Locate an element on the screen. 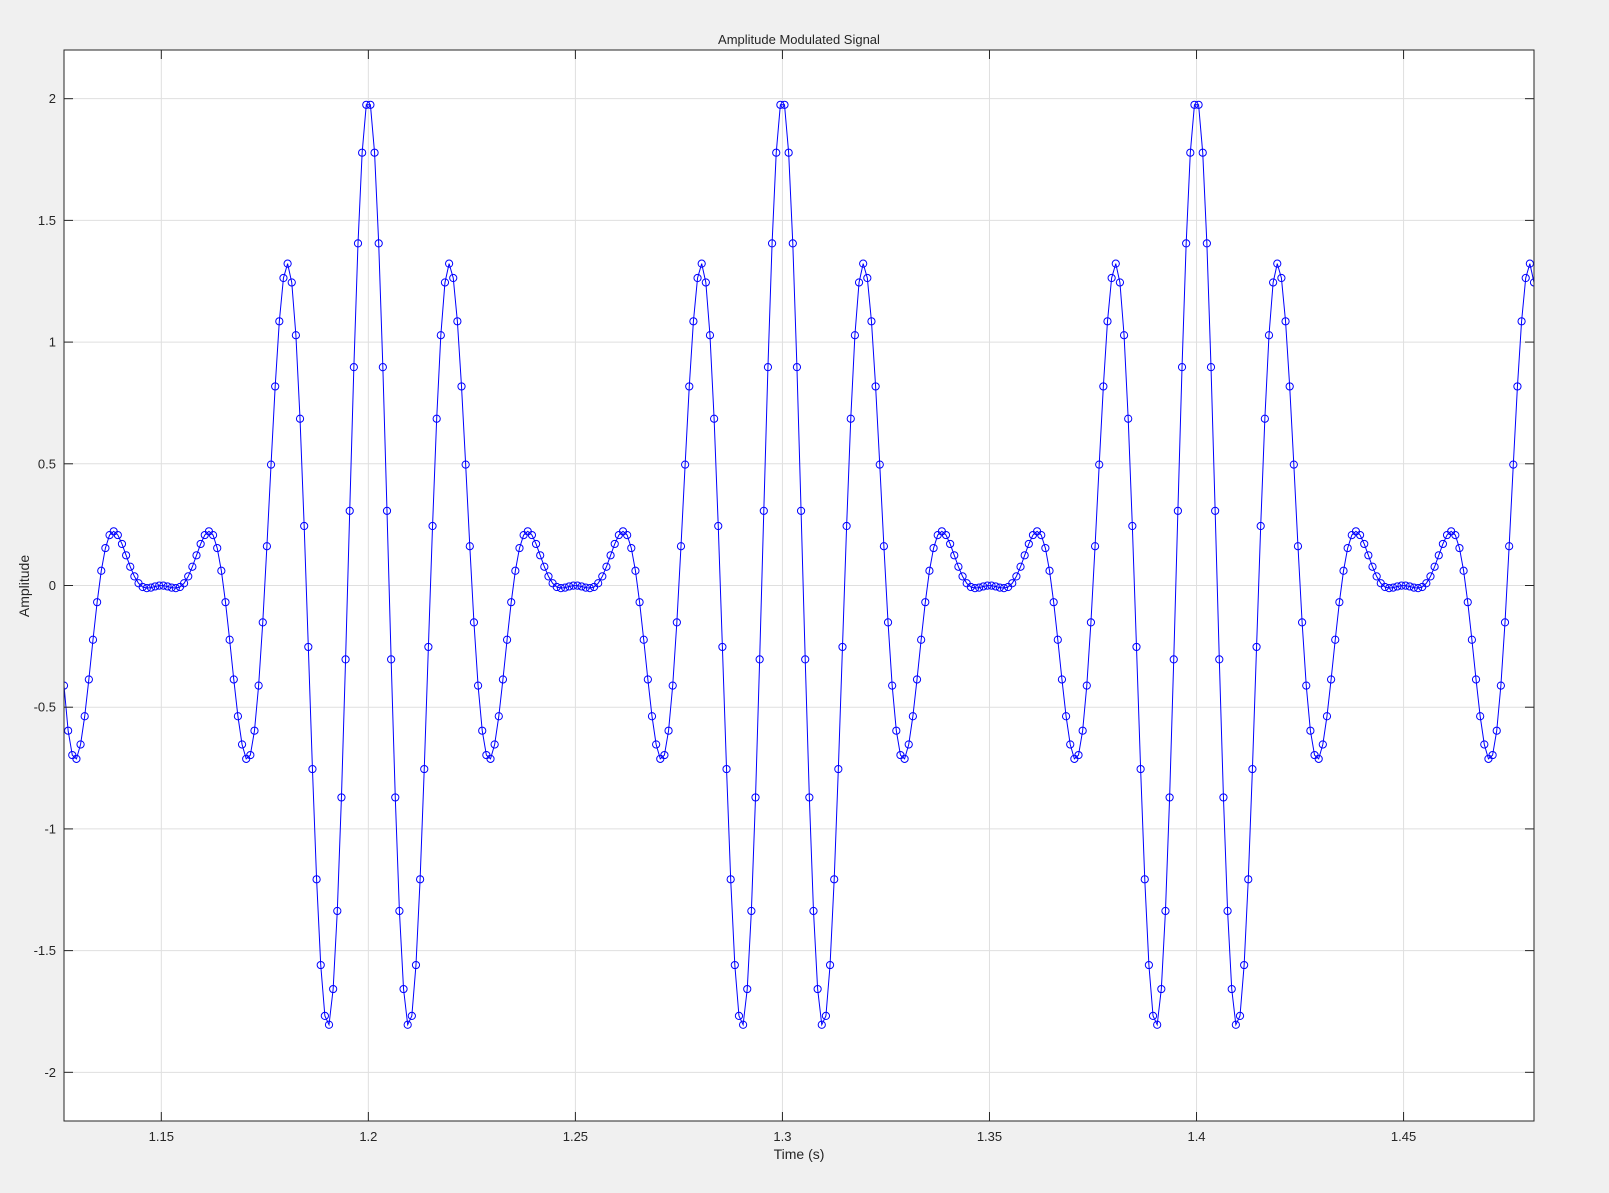 The image size is (1609, 1193). y-tick-label: 1.5 is located at coordinates (47, 220).